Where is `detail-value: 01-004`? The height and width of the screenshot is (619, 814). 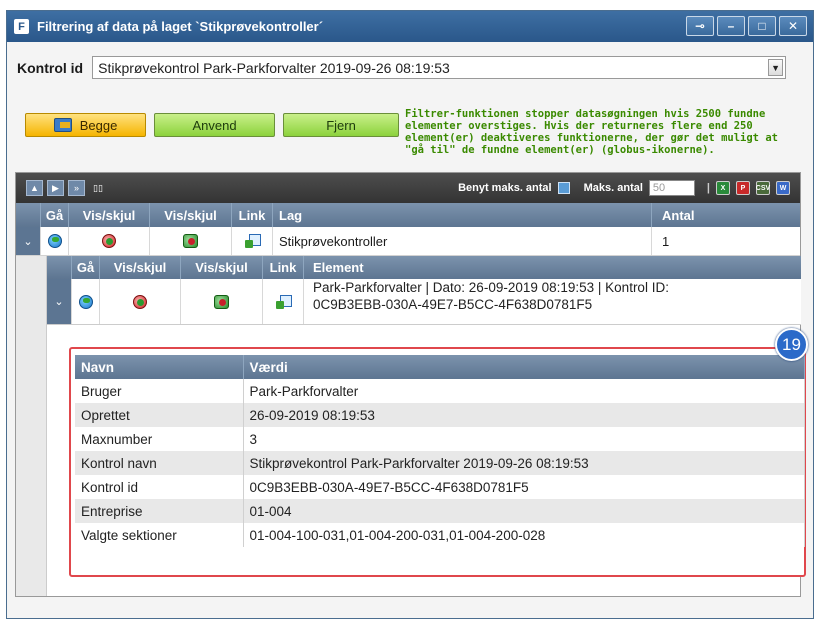
detail-value: 01-004 is located at coordinates (524, 511).